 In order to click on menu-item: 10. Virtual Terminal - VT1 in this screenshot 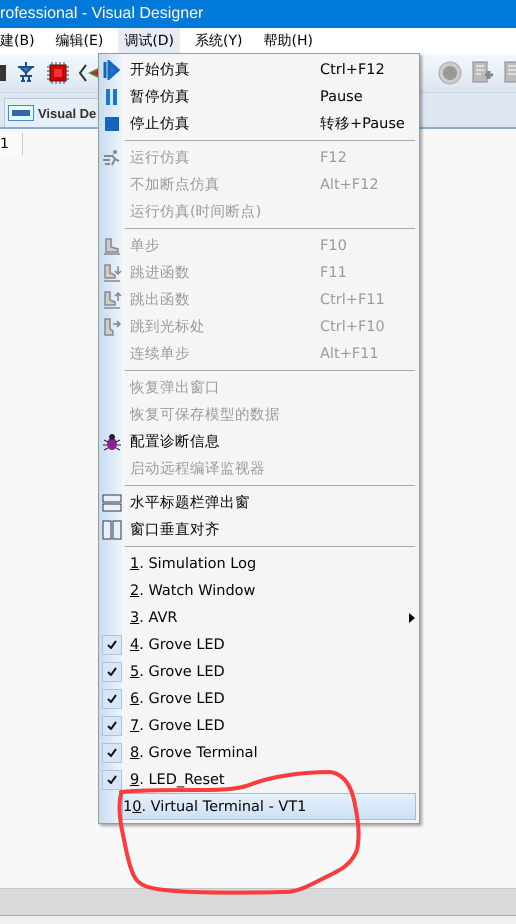, I will do `click(269, 806)`.